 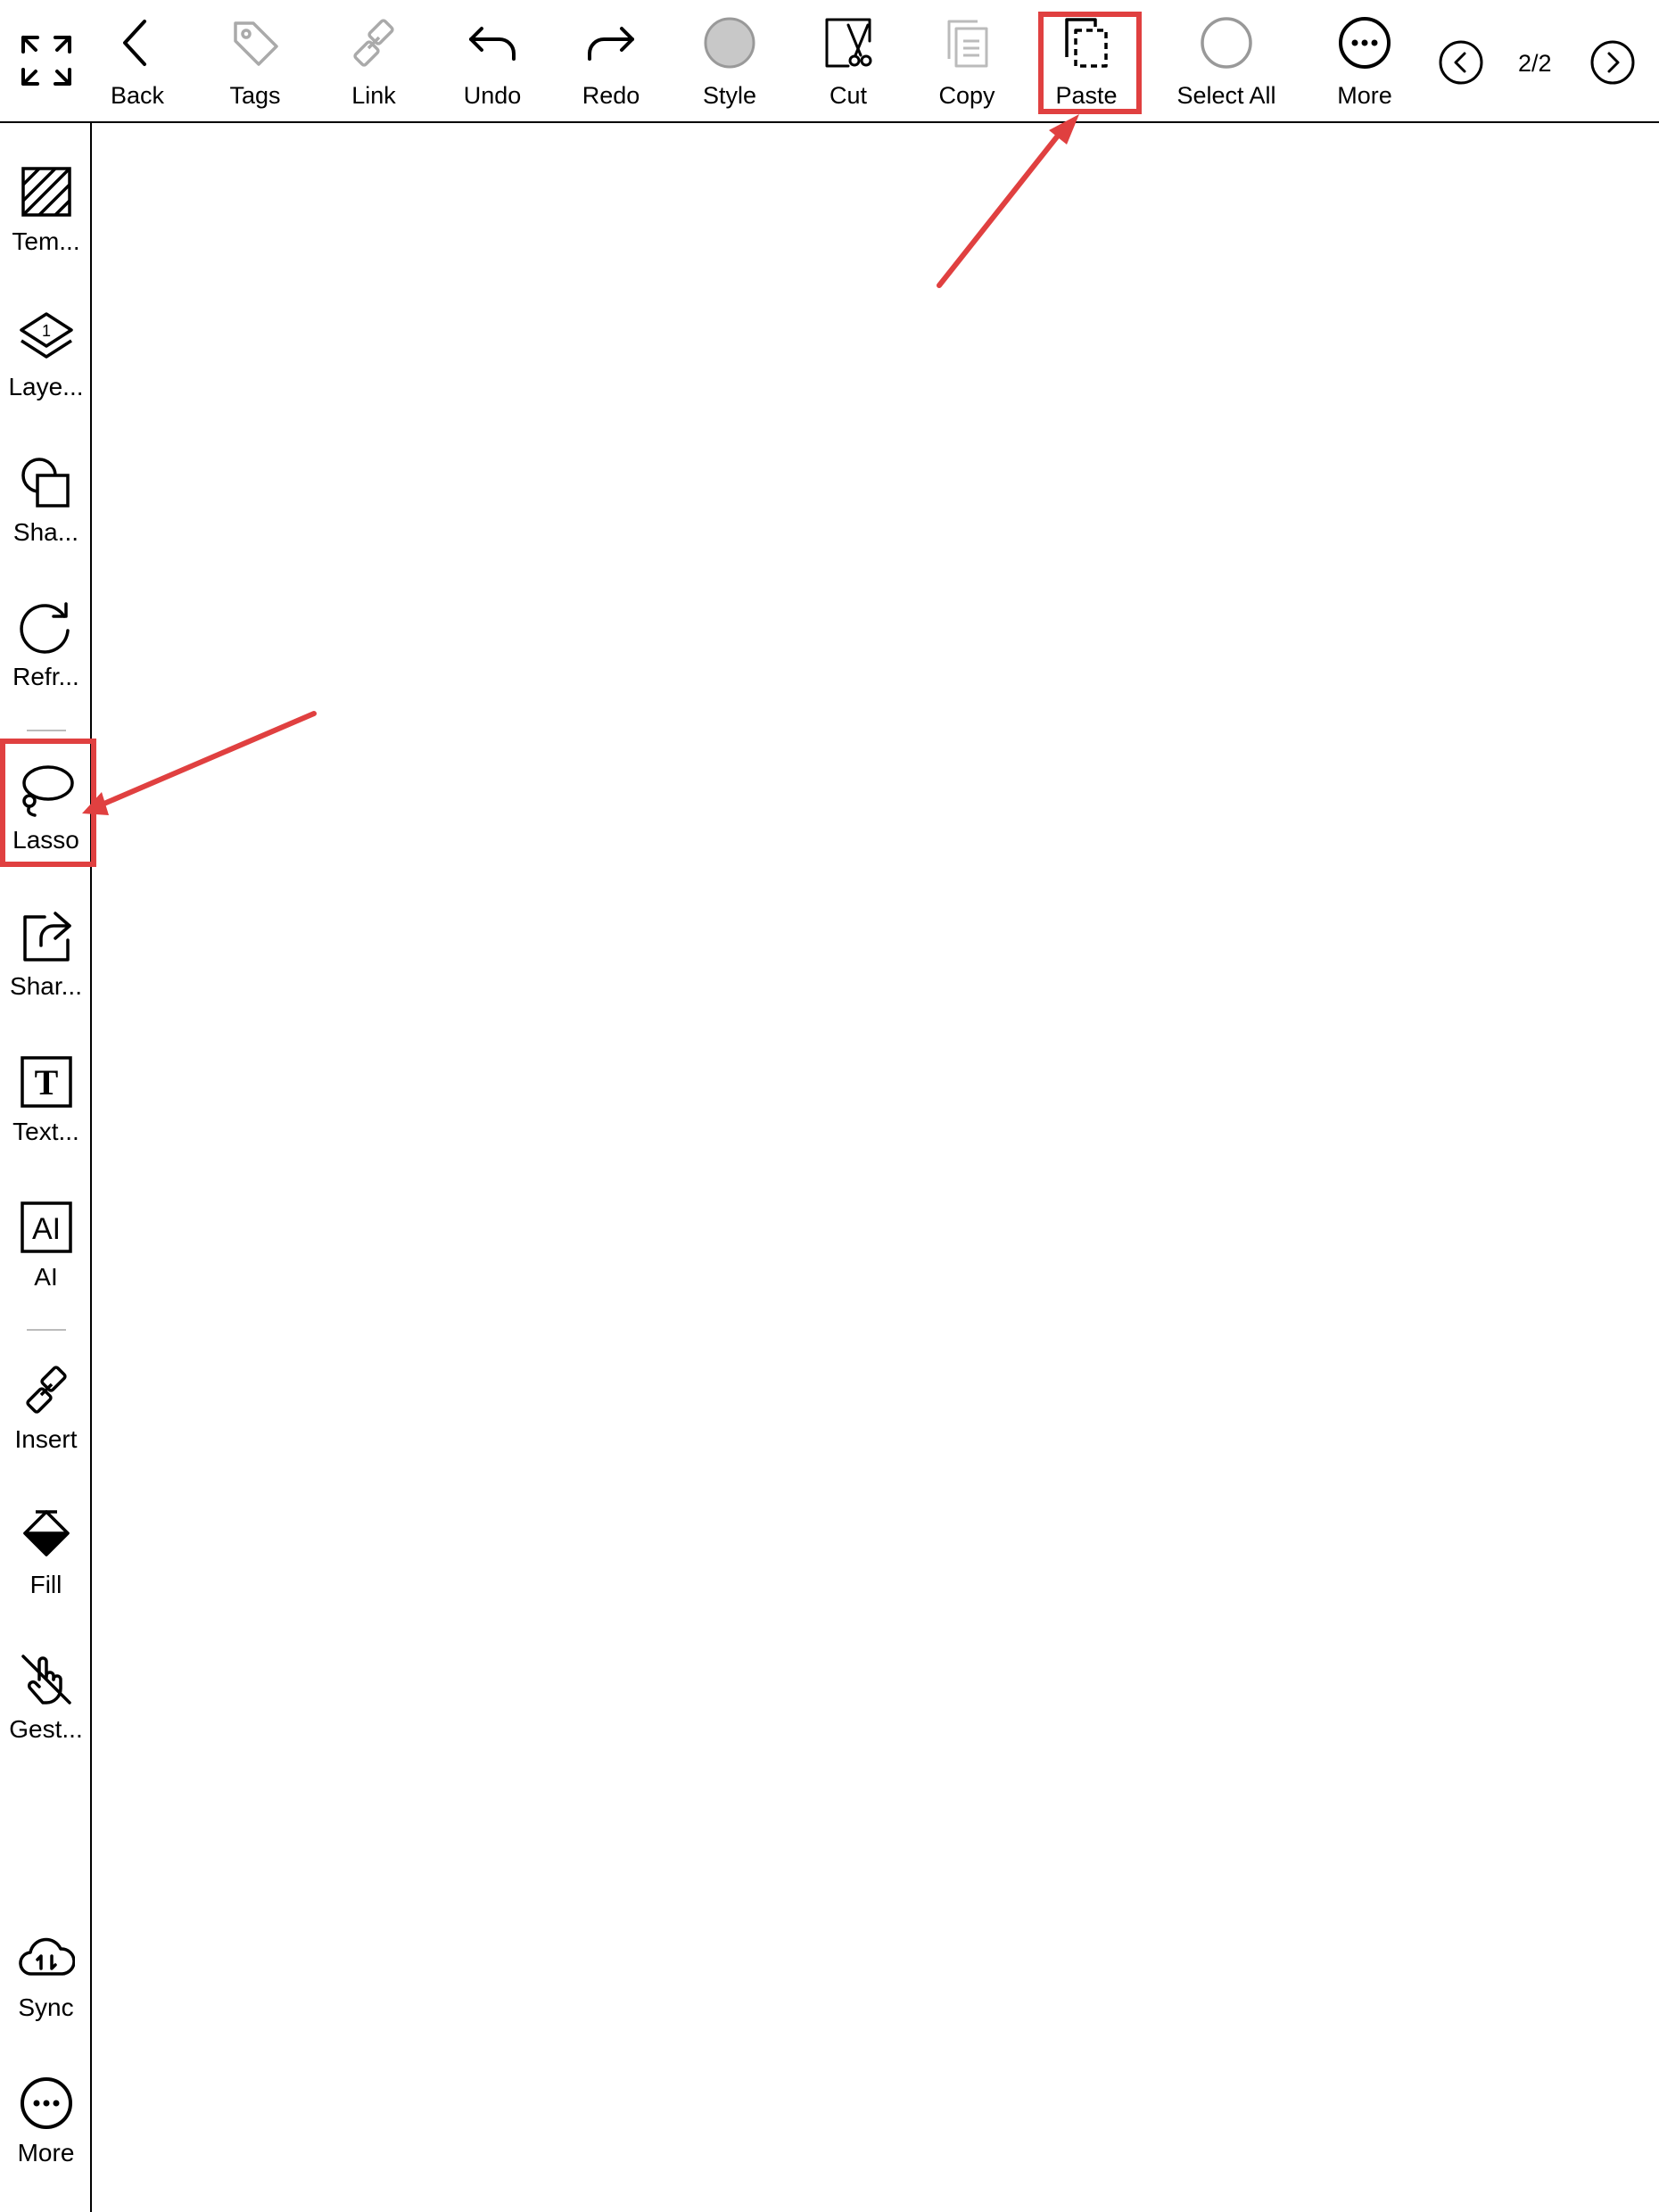 I want to click on style-button: Style, so click(x=730, y=63).